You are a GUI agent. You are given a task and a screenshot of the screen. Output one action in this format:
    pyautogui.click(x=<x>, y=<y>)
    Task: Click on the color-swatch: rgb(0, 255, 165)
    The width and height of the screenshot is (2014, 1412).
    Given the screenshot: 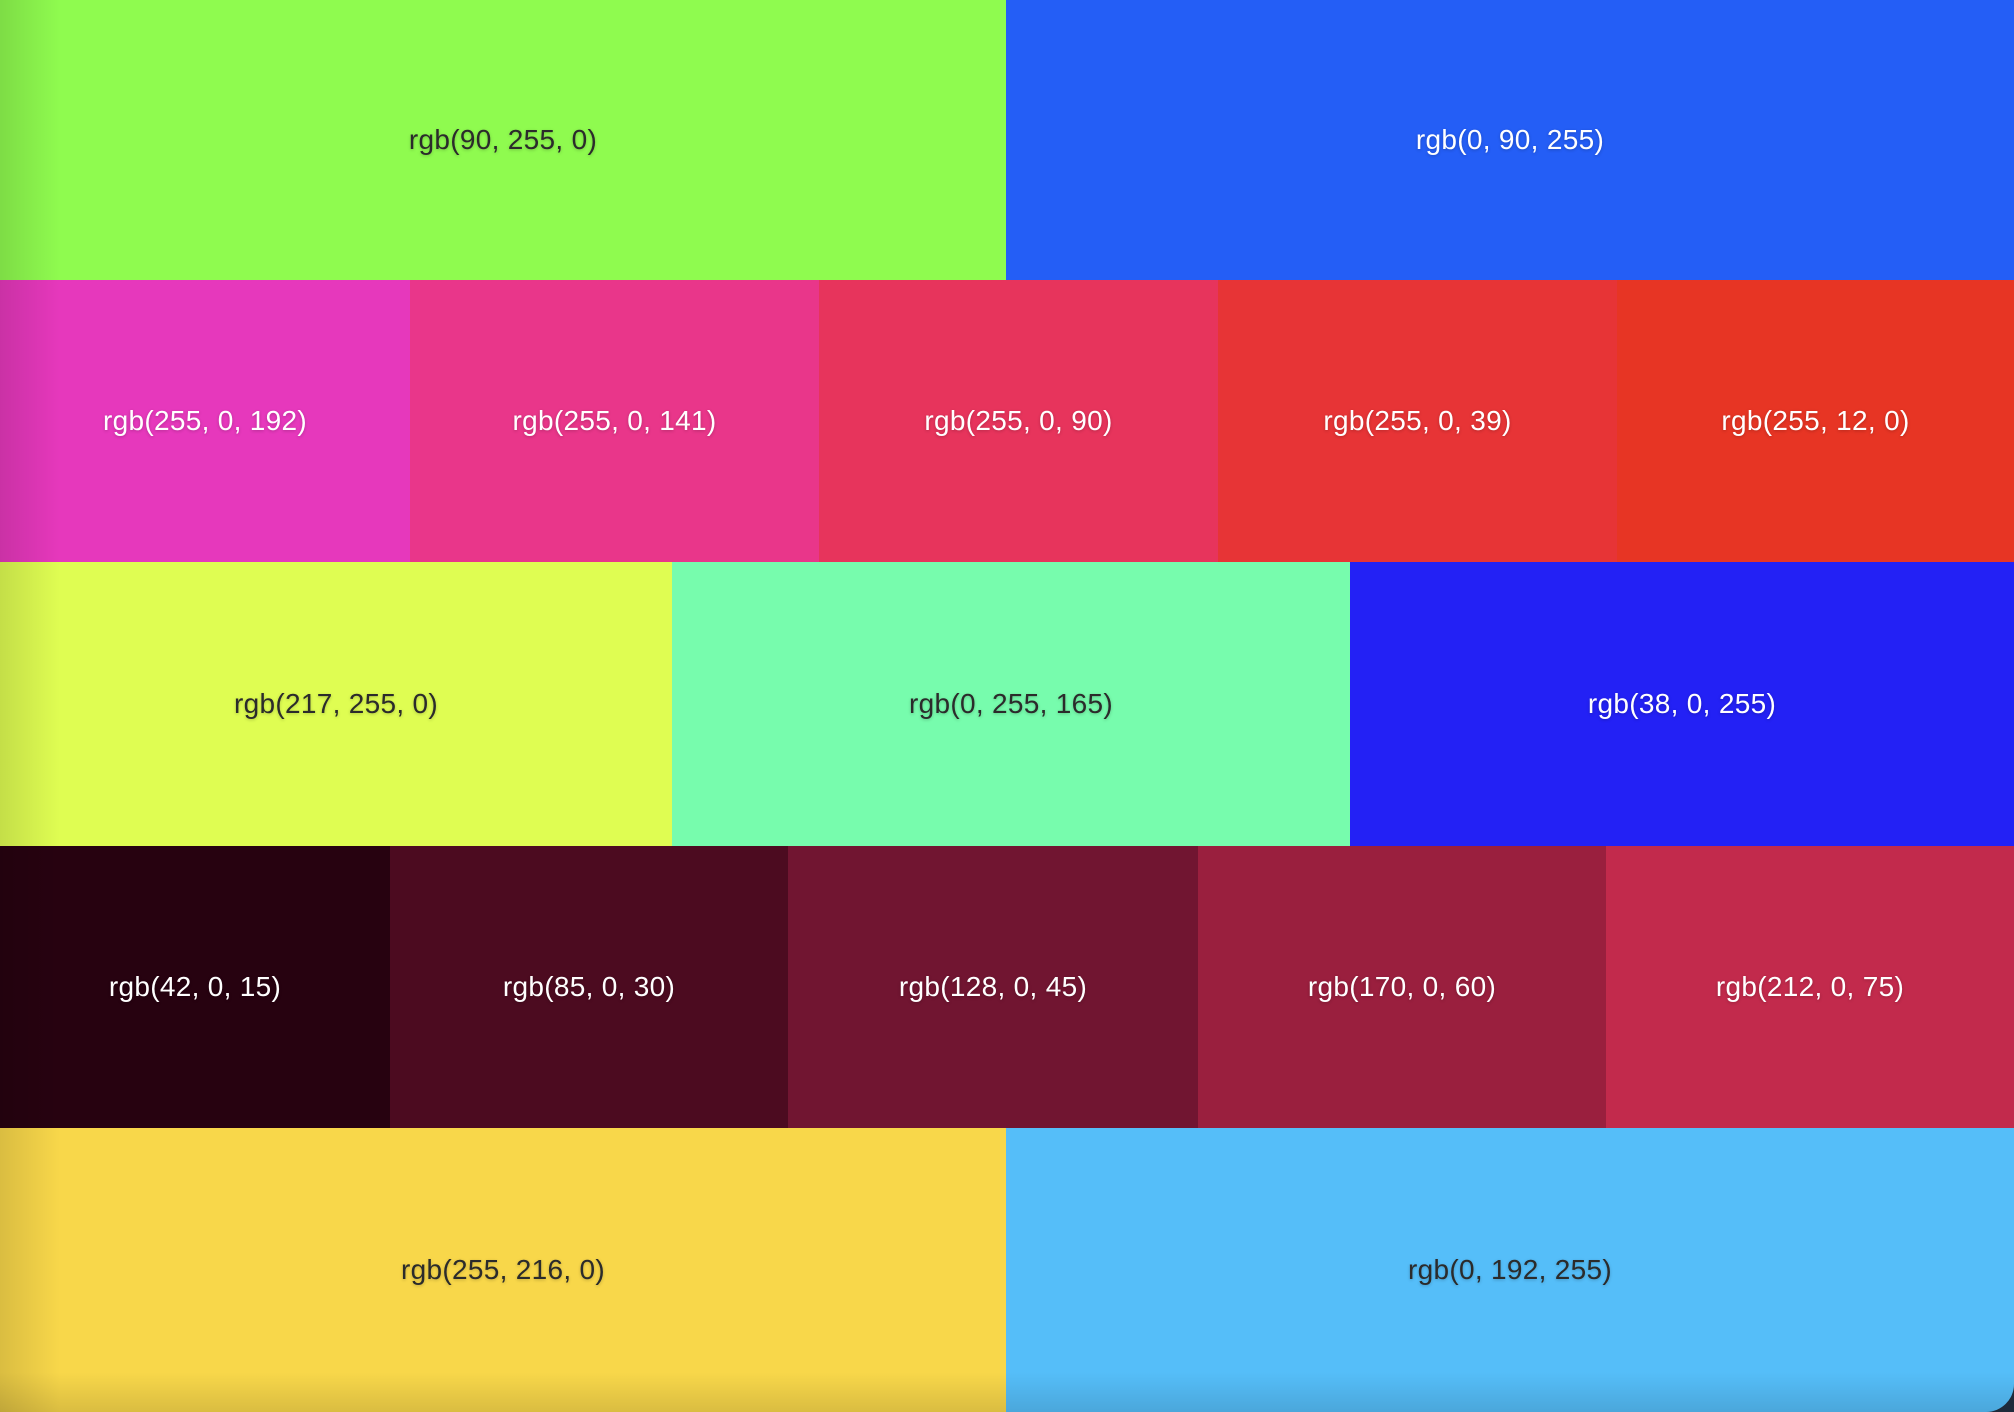 What is the action you would take?
    pyautogui.click(x=1011, y=704)
    